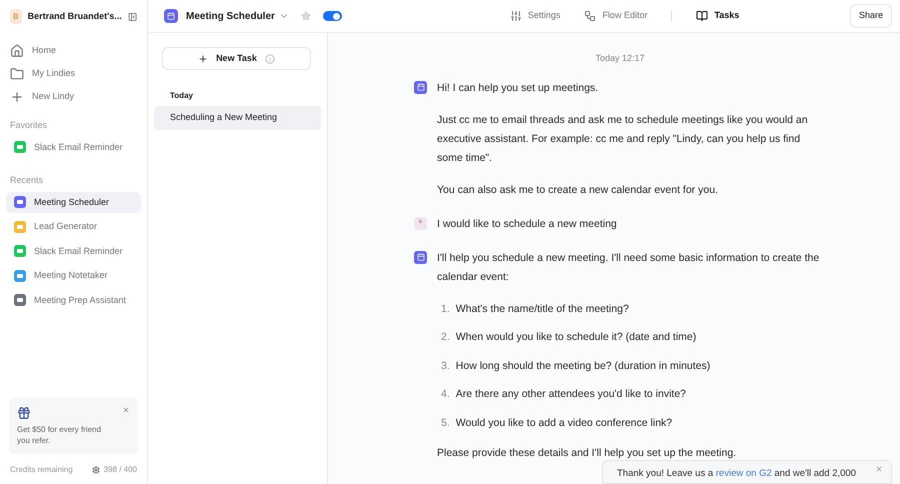 This screenshot has height=484, width=900. Describe the element at coordinates (332, 16) in the screenshot. I see `toggle-switch` at that location.